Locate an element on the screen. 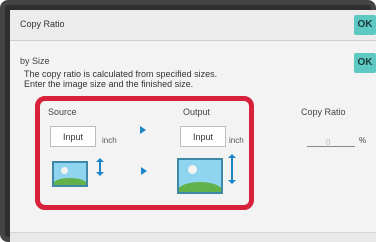 The height and width of the screenshot is (242, 376). output-unit: inch is located at coordinates (236, 140).